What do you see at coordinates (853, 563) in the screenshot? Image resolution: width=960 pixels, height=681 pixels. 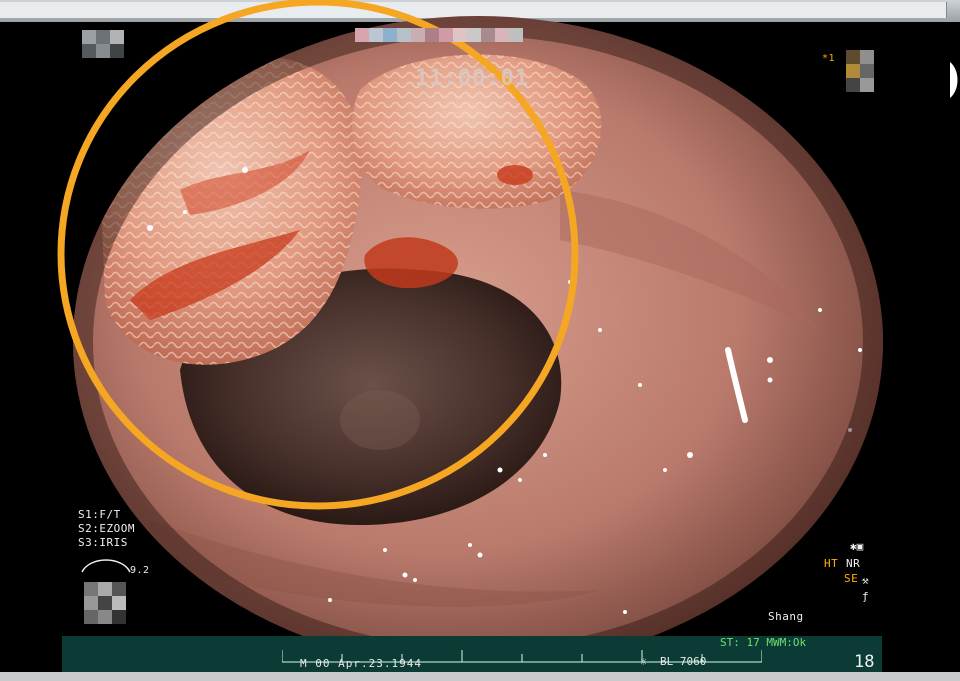 I see `nr-label: NR` at bounding box center [853, 563].